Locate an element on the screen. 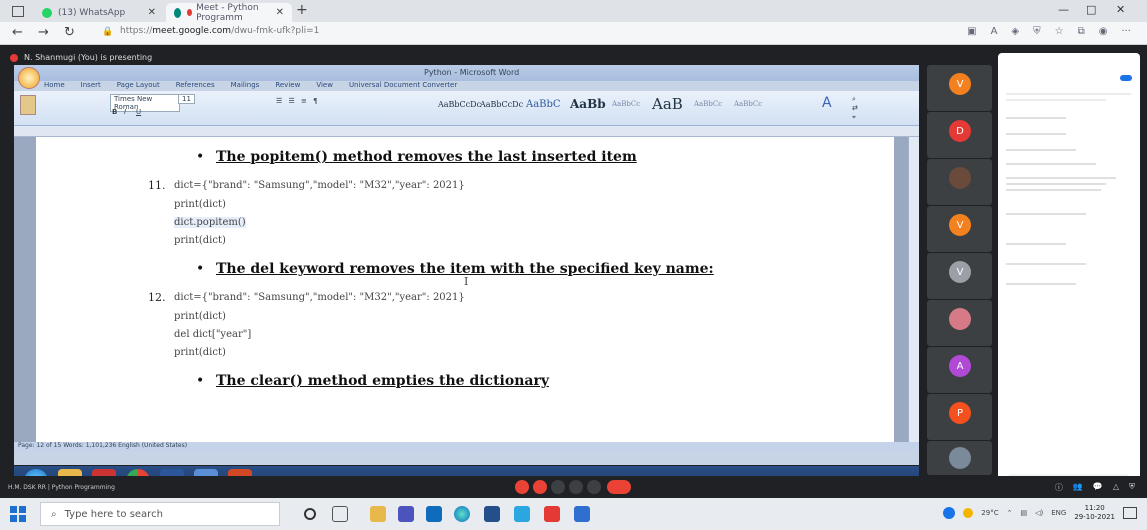  style-normal: AaBbCcDc is located at coordinates (459, 104).